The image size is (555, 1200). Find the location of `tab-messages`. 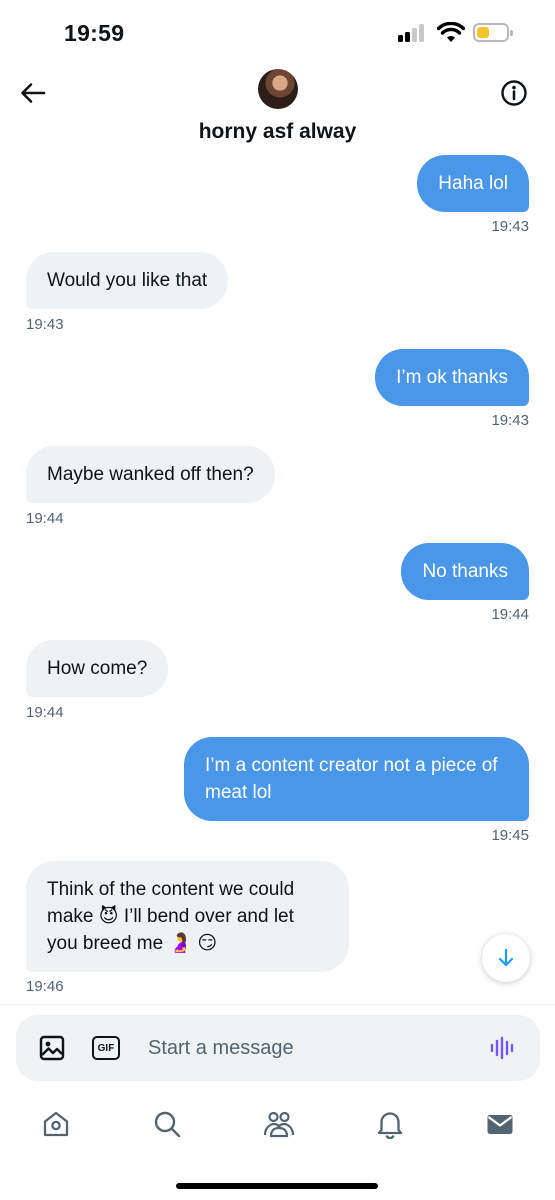

tab-messages is located at coordinates (500, 1124).